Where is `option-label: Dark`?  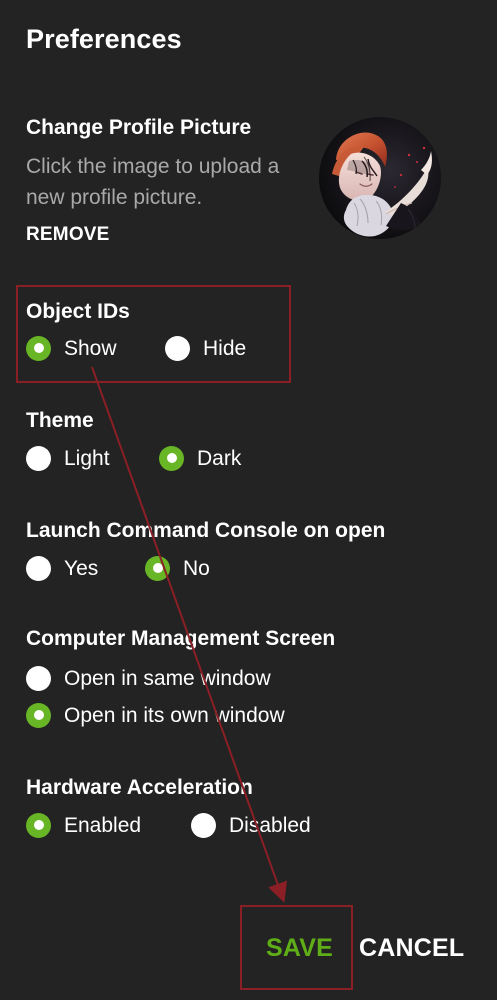
option-label: Dark is located at coordinates (219, 458).